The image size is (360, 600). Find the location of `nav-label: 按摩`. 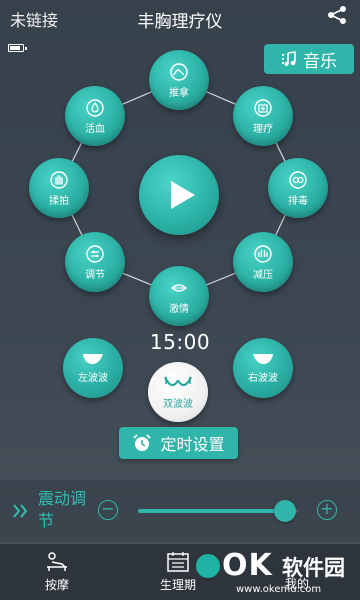

nav-label: 按摩 is located at coordinates (56, 585).